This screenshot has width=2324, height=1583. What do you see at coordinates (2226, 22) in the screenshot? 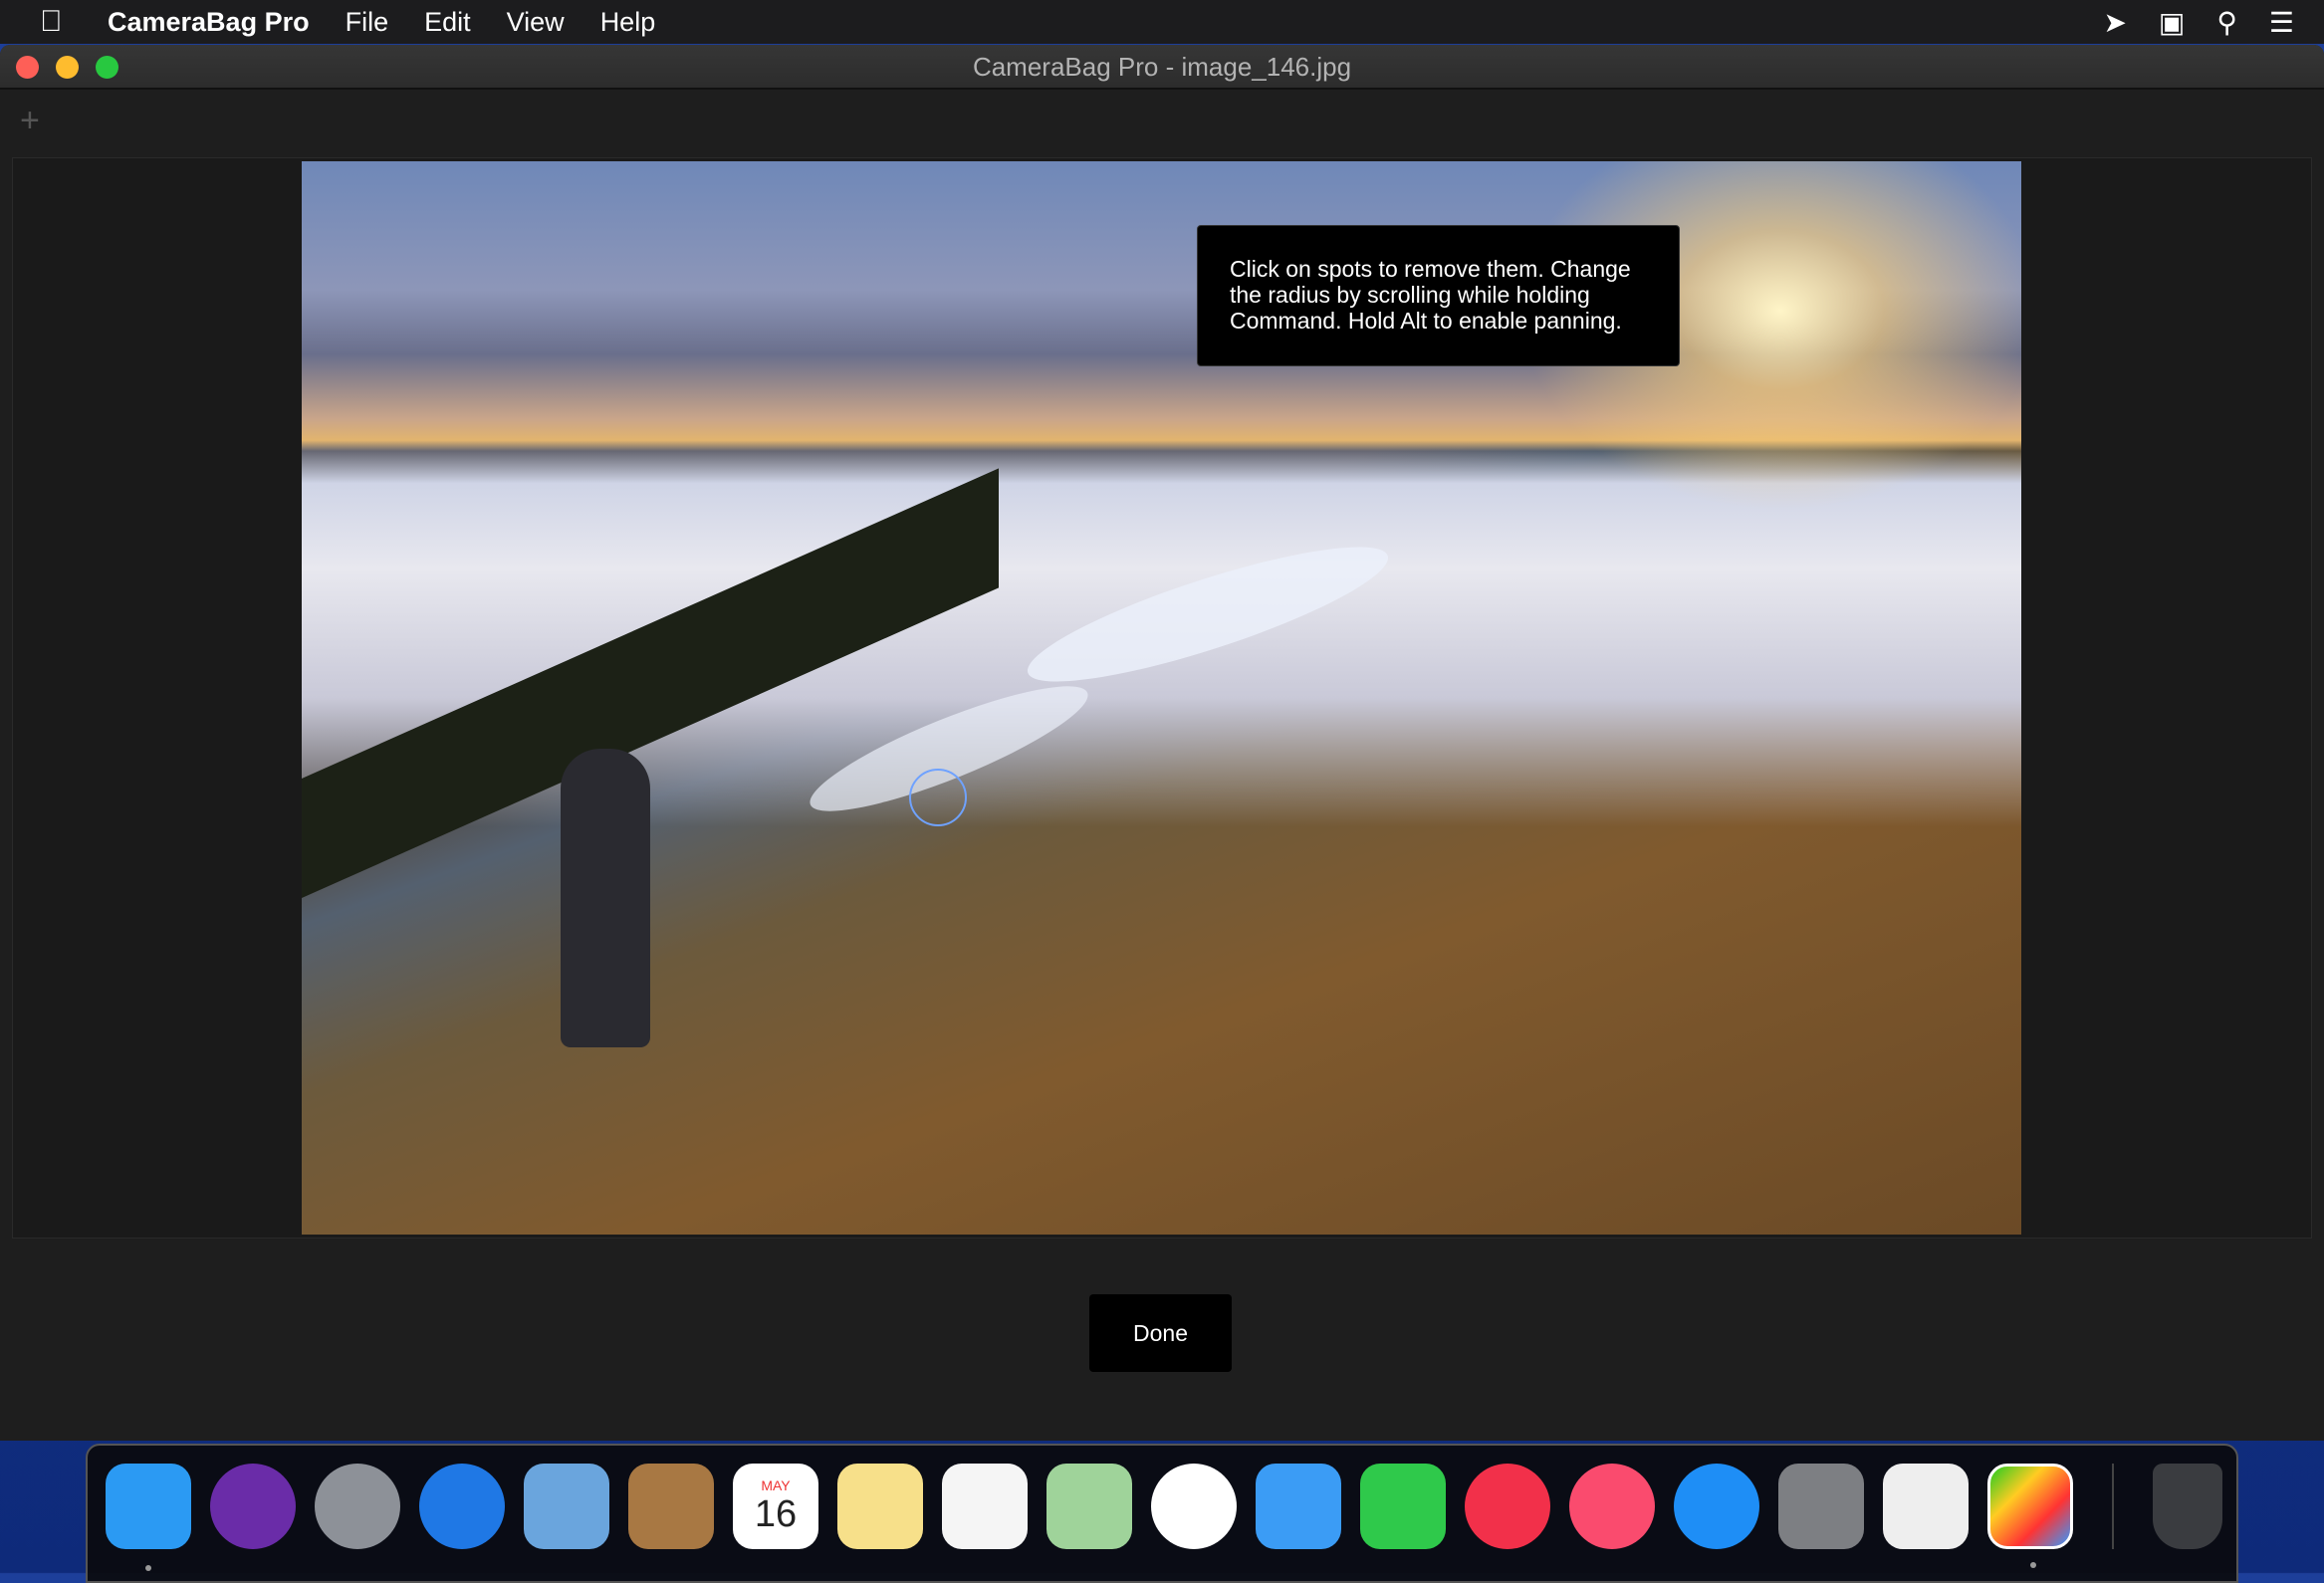
I see `search-icon: ⚲` at bounding box center [2226, 22].